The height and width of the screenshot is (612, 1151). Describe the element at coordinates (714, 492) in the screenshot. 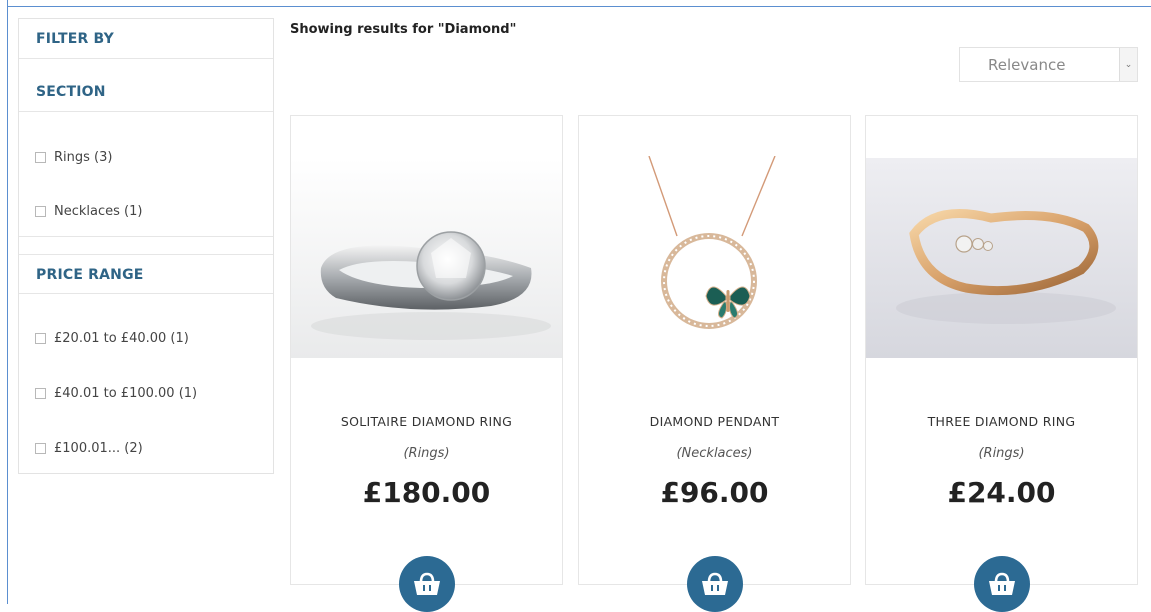

I see `product-price: £96.00` at that location.